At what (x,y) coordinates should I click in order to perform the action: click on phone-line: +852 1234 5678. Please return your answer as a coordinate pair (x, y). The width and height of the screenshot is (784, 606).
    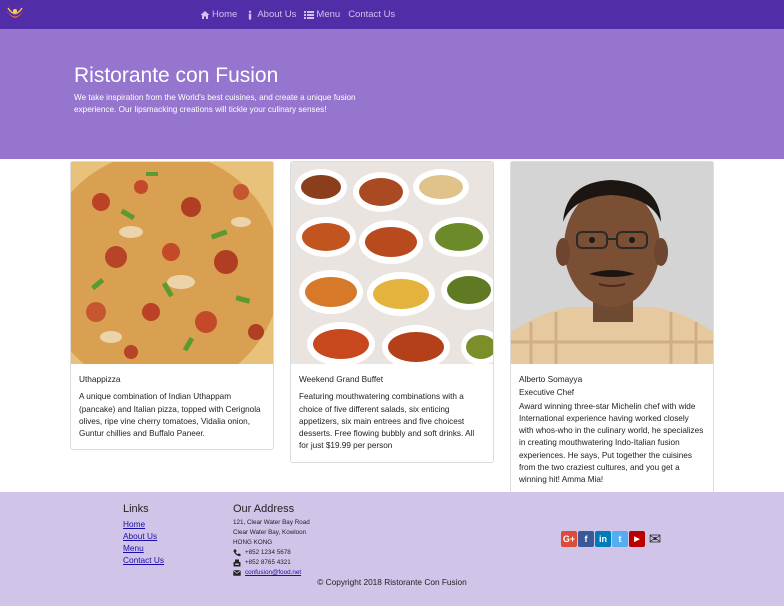
    Looking at the image, I should click on (271, 553).